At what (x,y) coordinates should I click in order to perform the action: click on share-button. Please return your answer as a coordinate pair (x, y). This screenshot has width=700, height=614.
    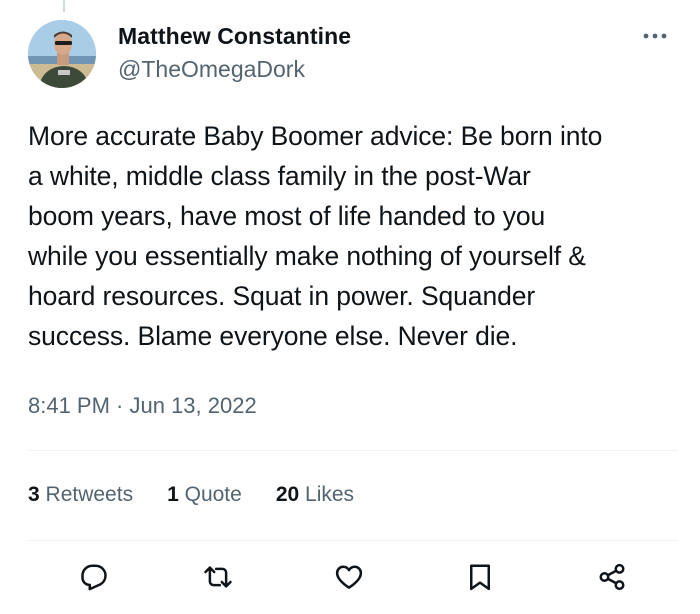
    Looking at the image, I should click on (612, 577).